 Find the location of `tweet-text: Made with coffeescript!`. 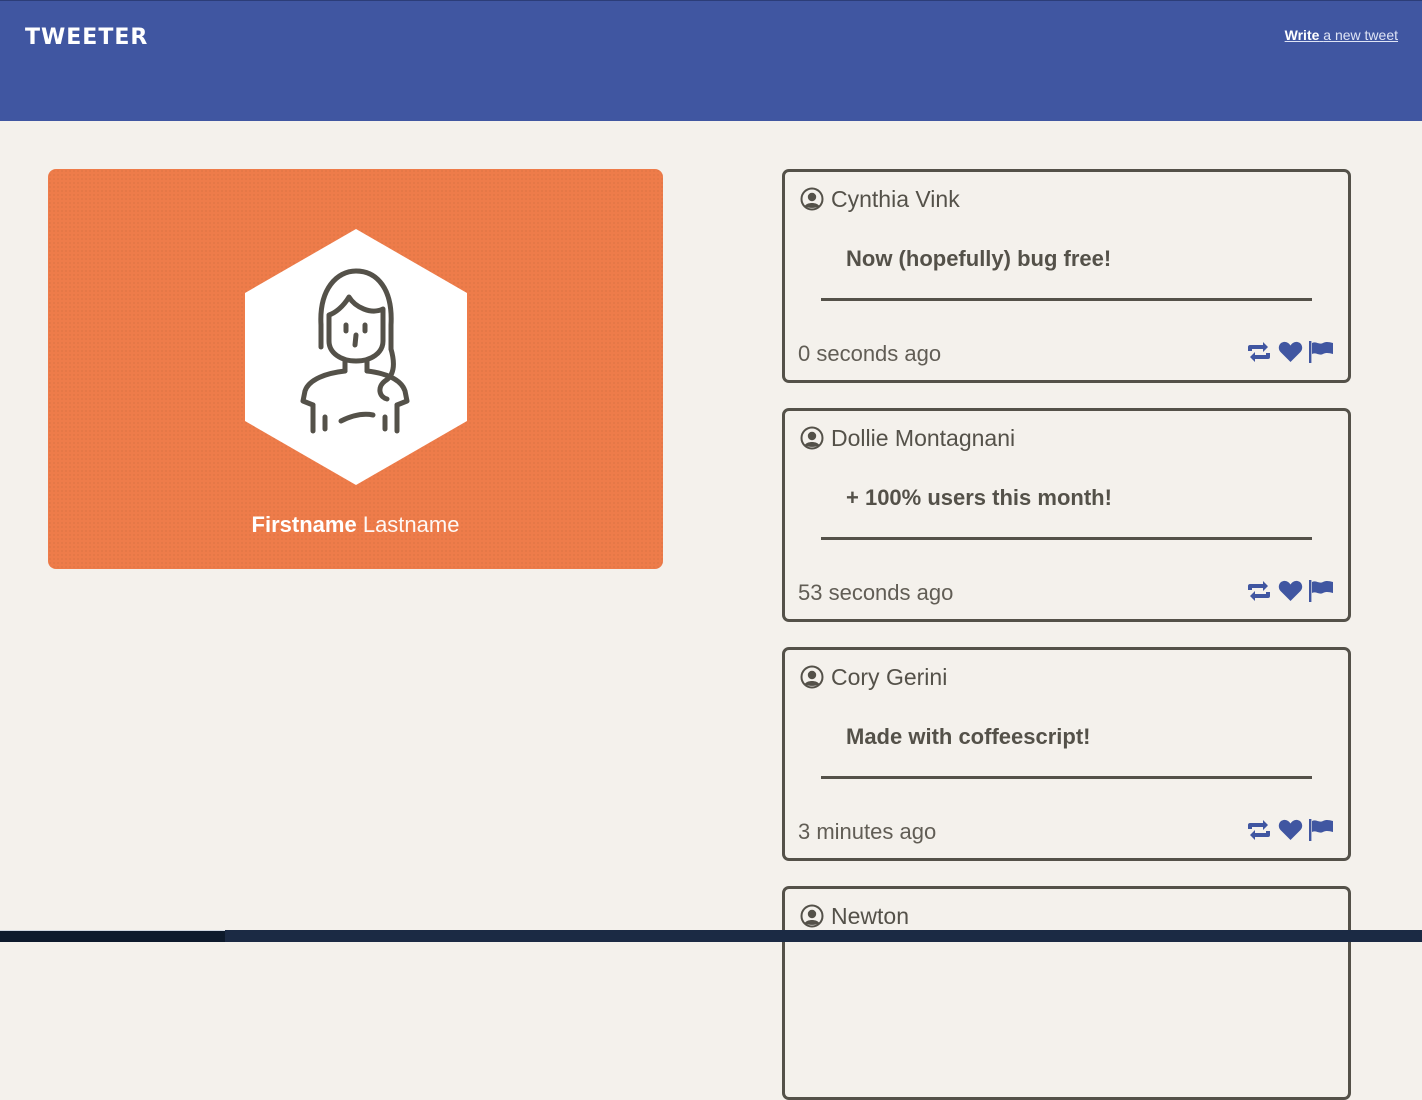

tweet-text: Made with coffeescript! is located at coordinates (968, 736).